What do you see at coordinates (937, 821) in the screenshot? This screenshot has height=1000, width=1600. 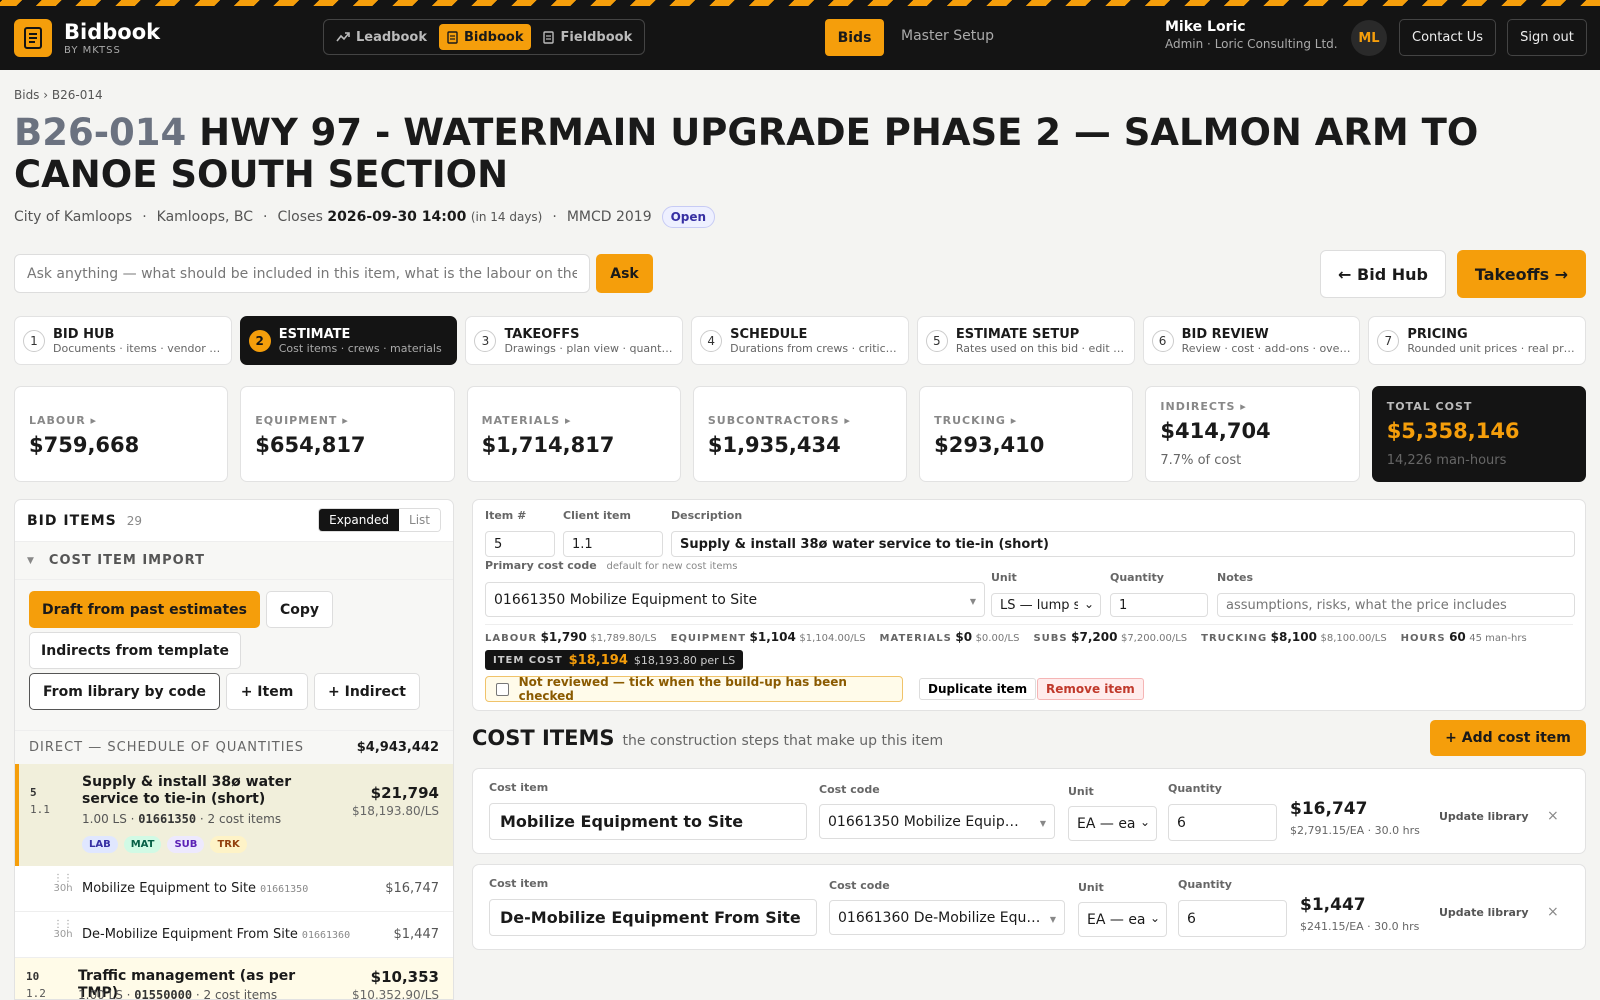 I see `cost-code-select: 01661350 Mobilize Equipment to Site ▼` at bounding box center [937, 821].